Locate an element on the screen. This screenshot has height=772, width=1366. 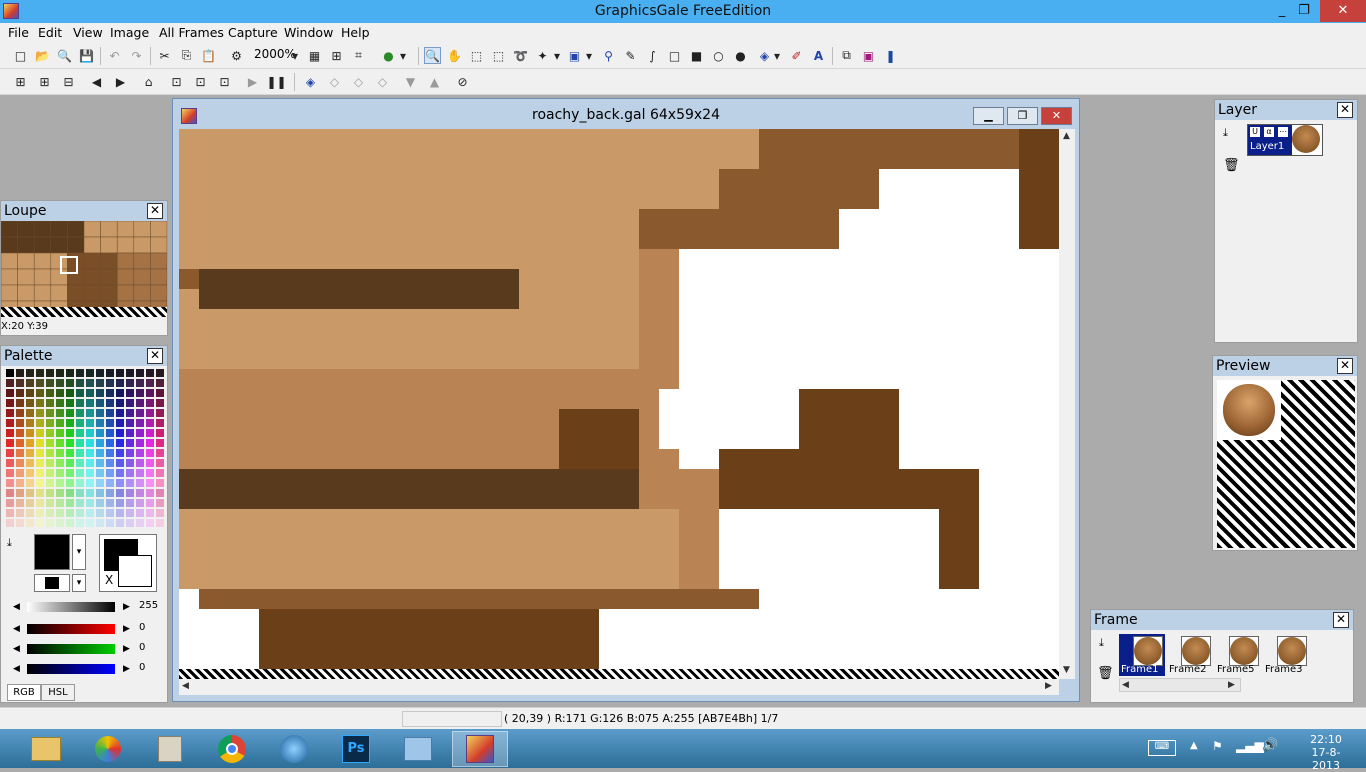
filled-rectangle-icon: ■ is located at coordinates (696, 55).